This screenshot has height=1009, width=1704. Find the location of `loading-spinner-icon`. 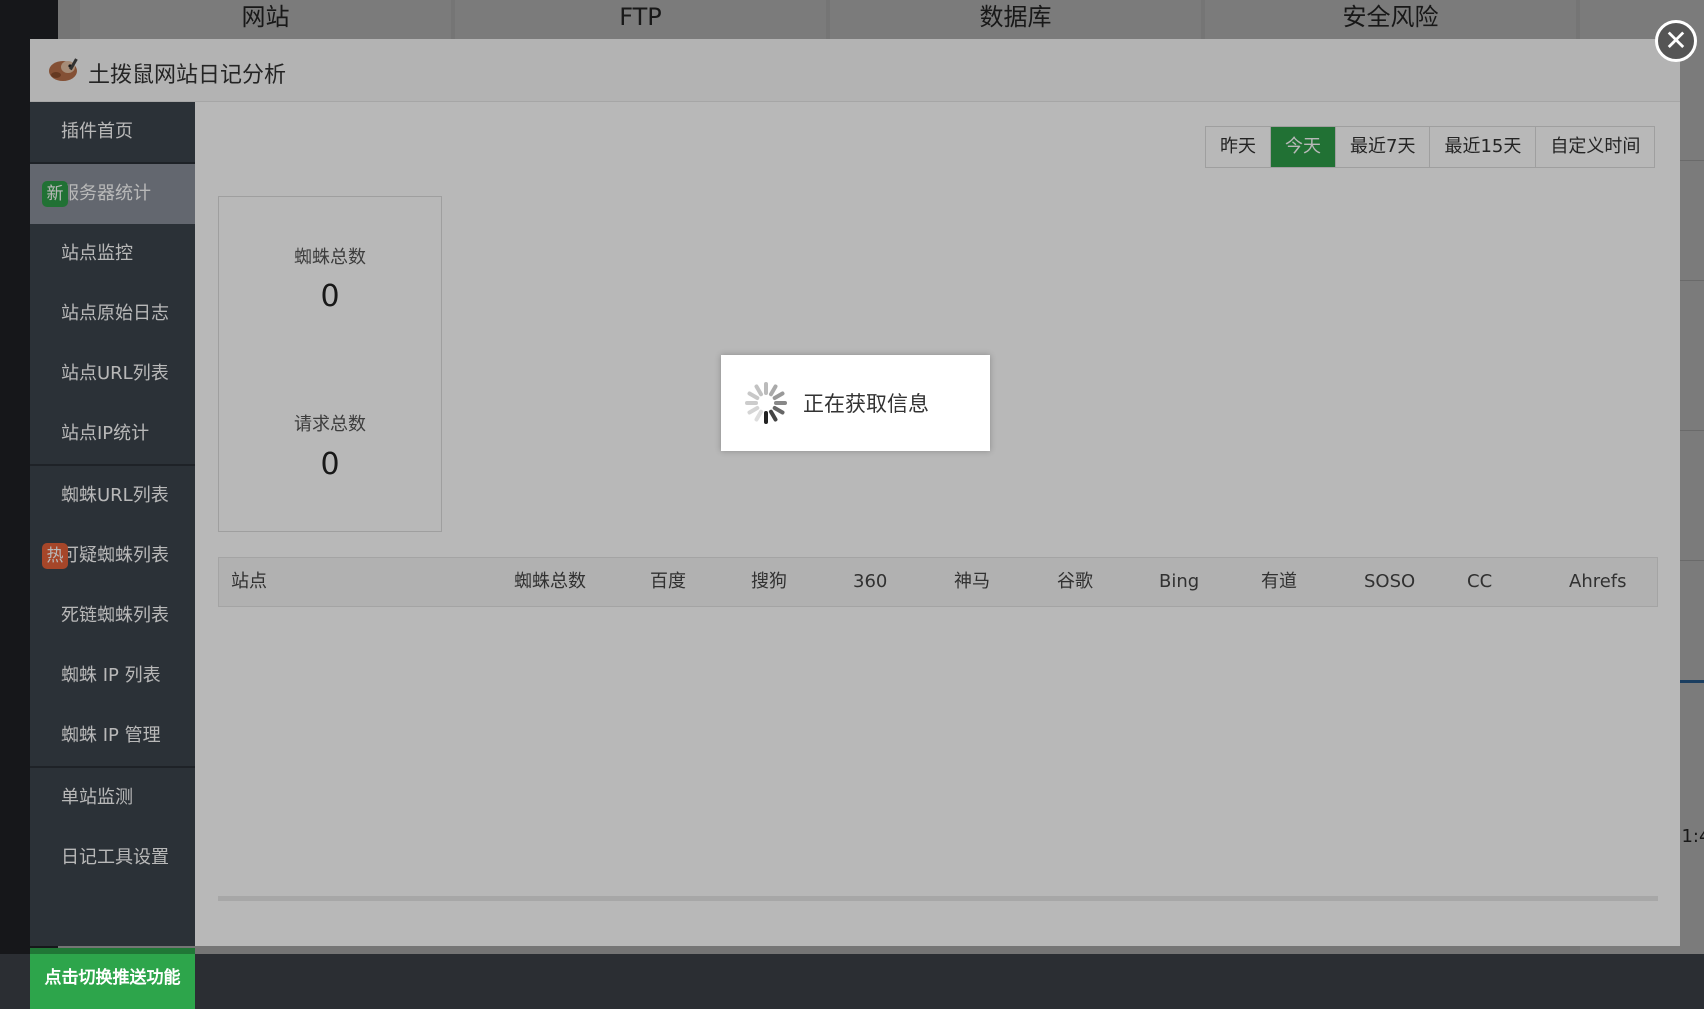

loading-spinner-icon is located at coordinates (766, 403).